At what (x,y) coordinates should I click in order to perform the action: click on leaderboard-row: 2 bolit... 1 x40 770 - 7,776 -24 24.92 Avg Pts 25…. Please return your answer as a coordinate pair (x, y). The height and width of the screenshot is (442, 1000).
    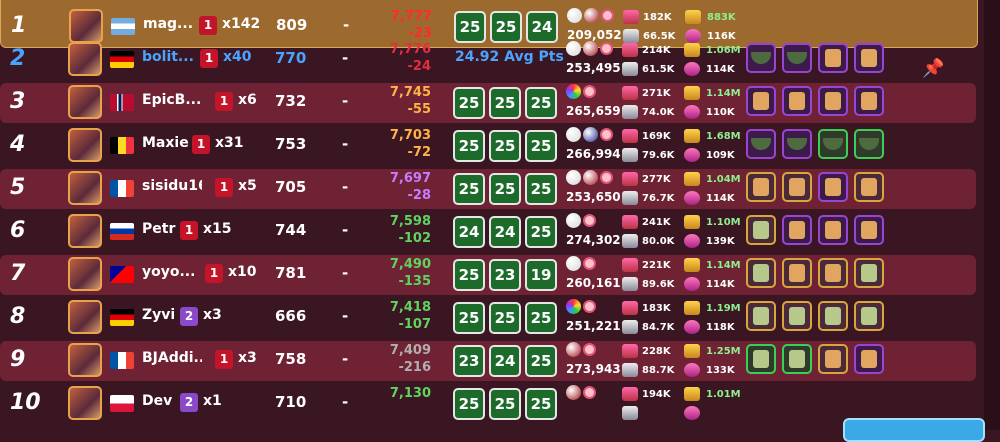
    Looking at the image, I should click on (488, 60).